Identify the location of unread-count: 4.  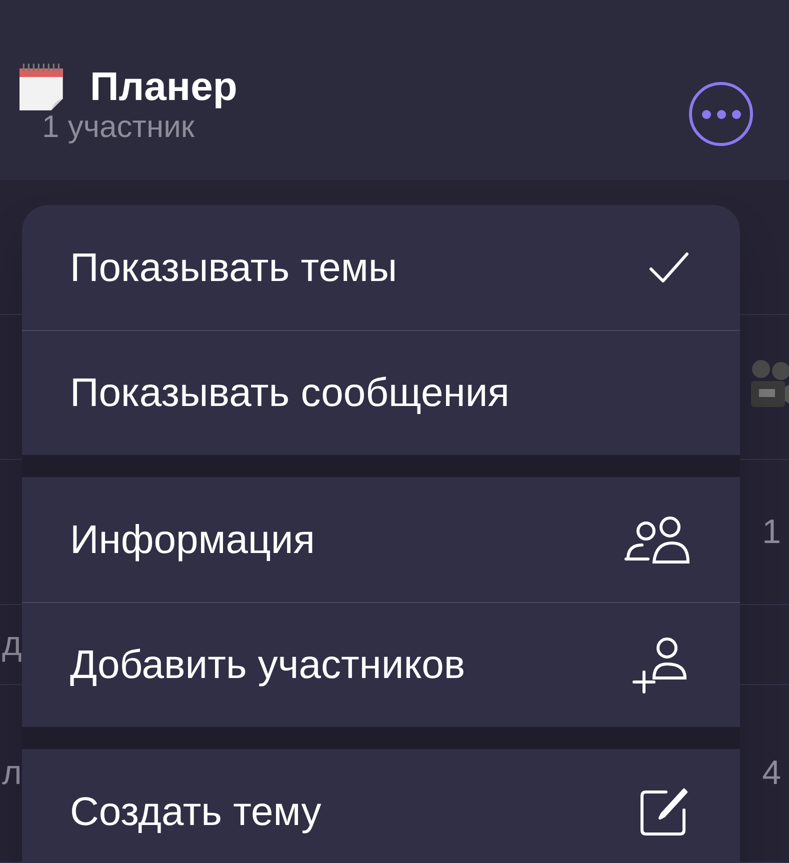
(771, 773).